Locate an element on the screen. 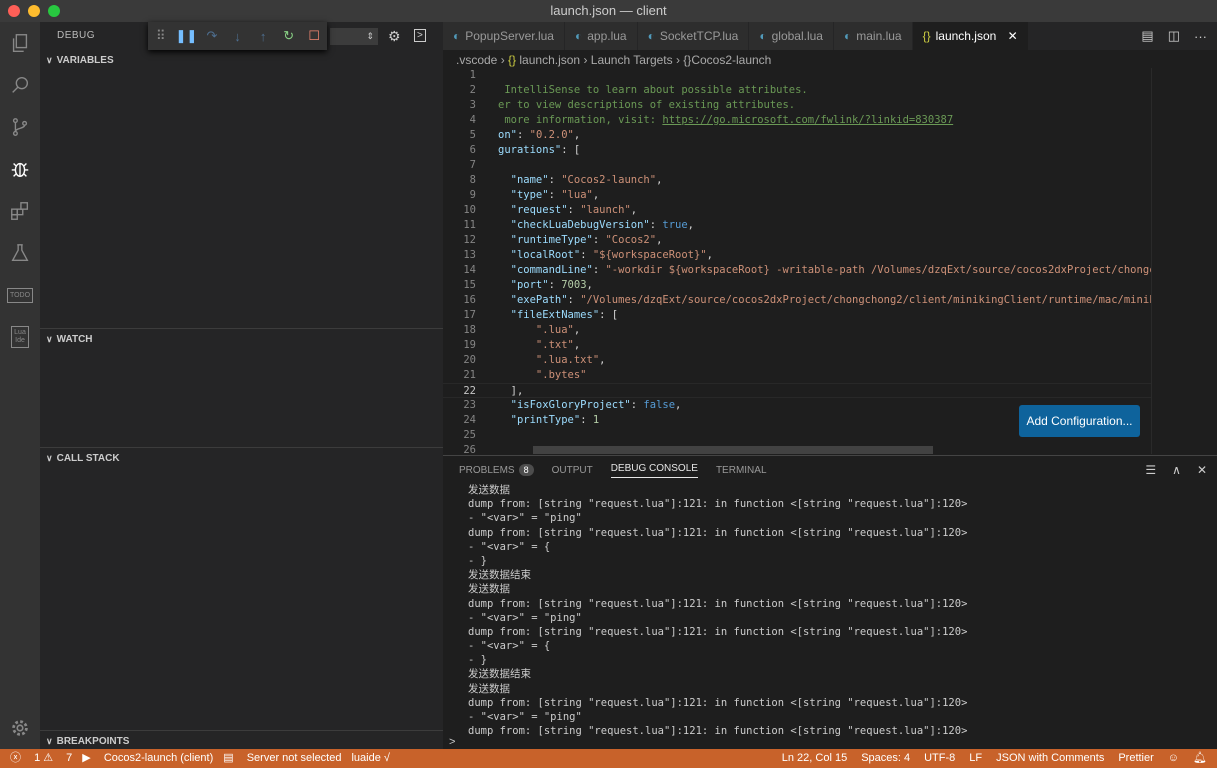 This screenshot has width=1217, height=768. drag-handle-icon: ⠿ is located at coordinates (161, 36).